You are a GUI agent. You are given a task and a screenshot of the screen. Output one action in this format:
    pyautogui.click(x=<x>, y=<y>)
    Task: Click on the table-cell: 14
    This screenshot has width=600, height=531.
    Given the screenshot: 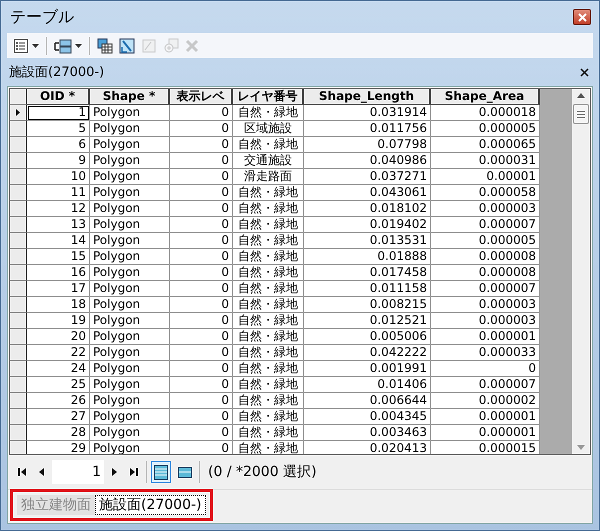 What is the action you would take?
    pyautogui.click(x=58, y=241)
    